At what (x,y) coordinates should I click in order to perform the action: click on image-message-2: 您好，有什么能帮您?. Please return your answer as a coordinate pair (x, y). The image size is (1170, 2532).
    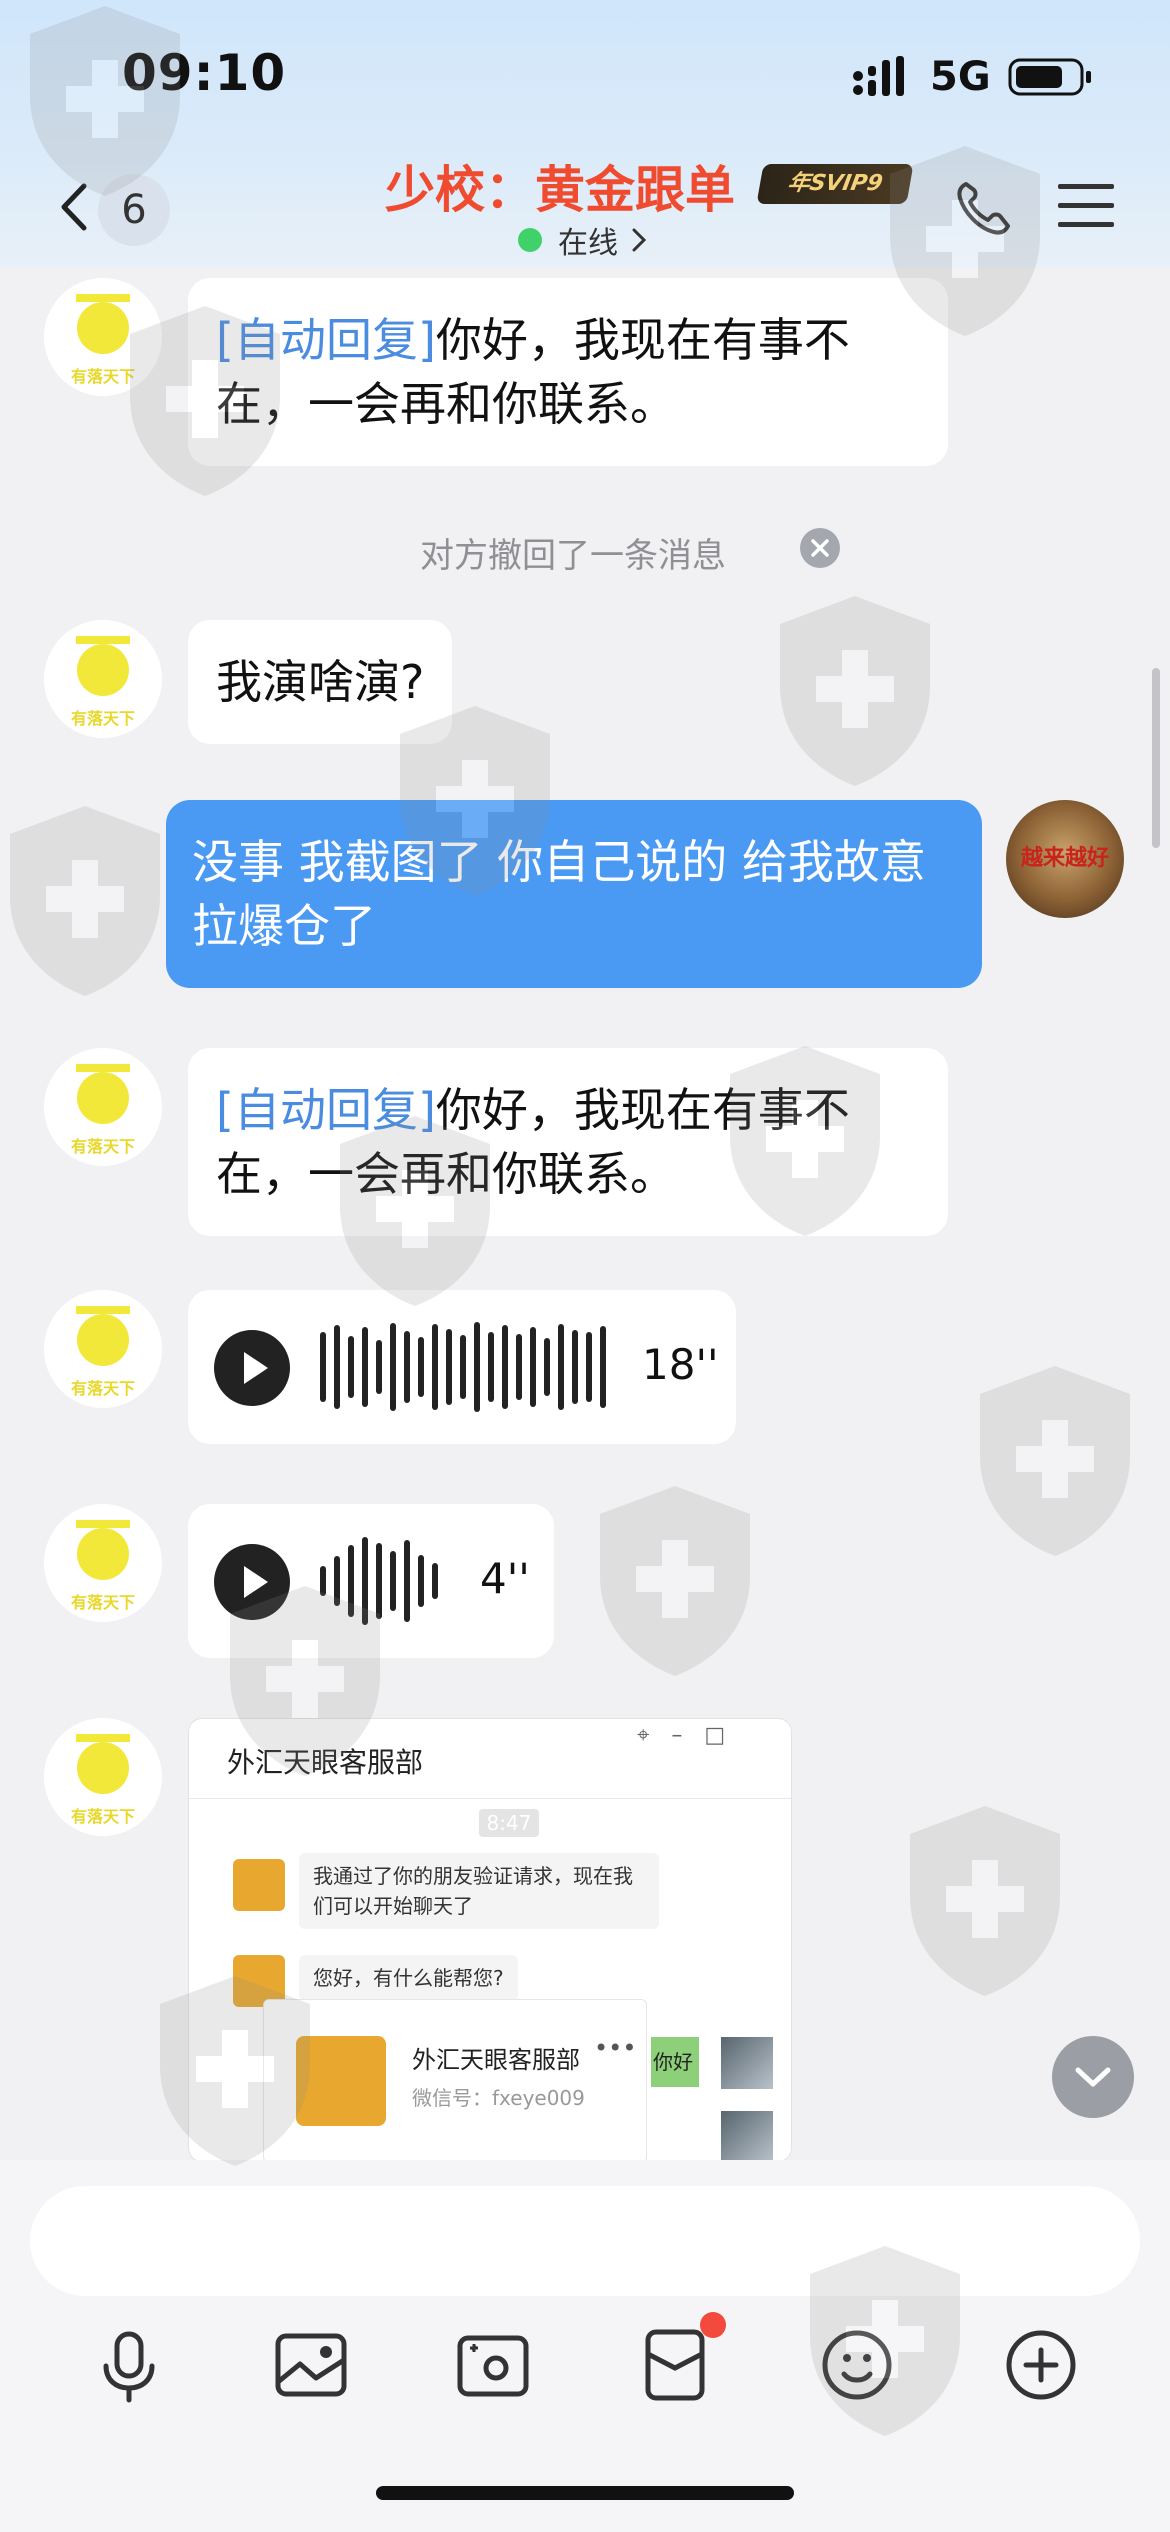
    Looking at the image, I should click on (408, 1978).